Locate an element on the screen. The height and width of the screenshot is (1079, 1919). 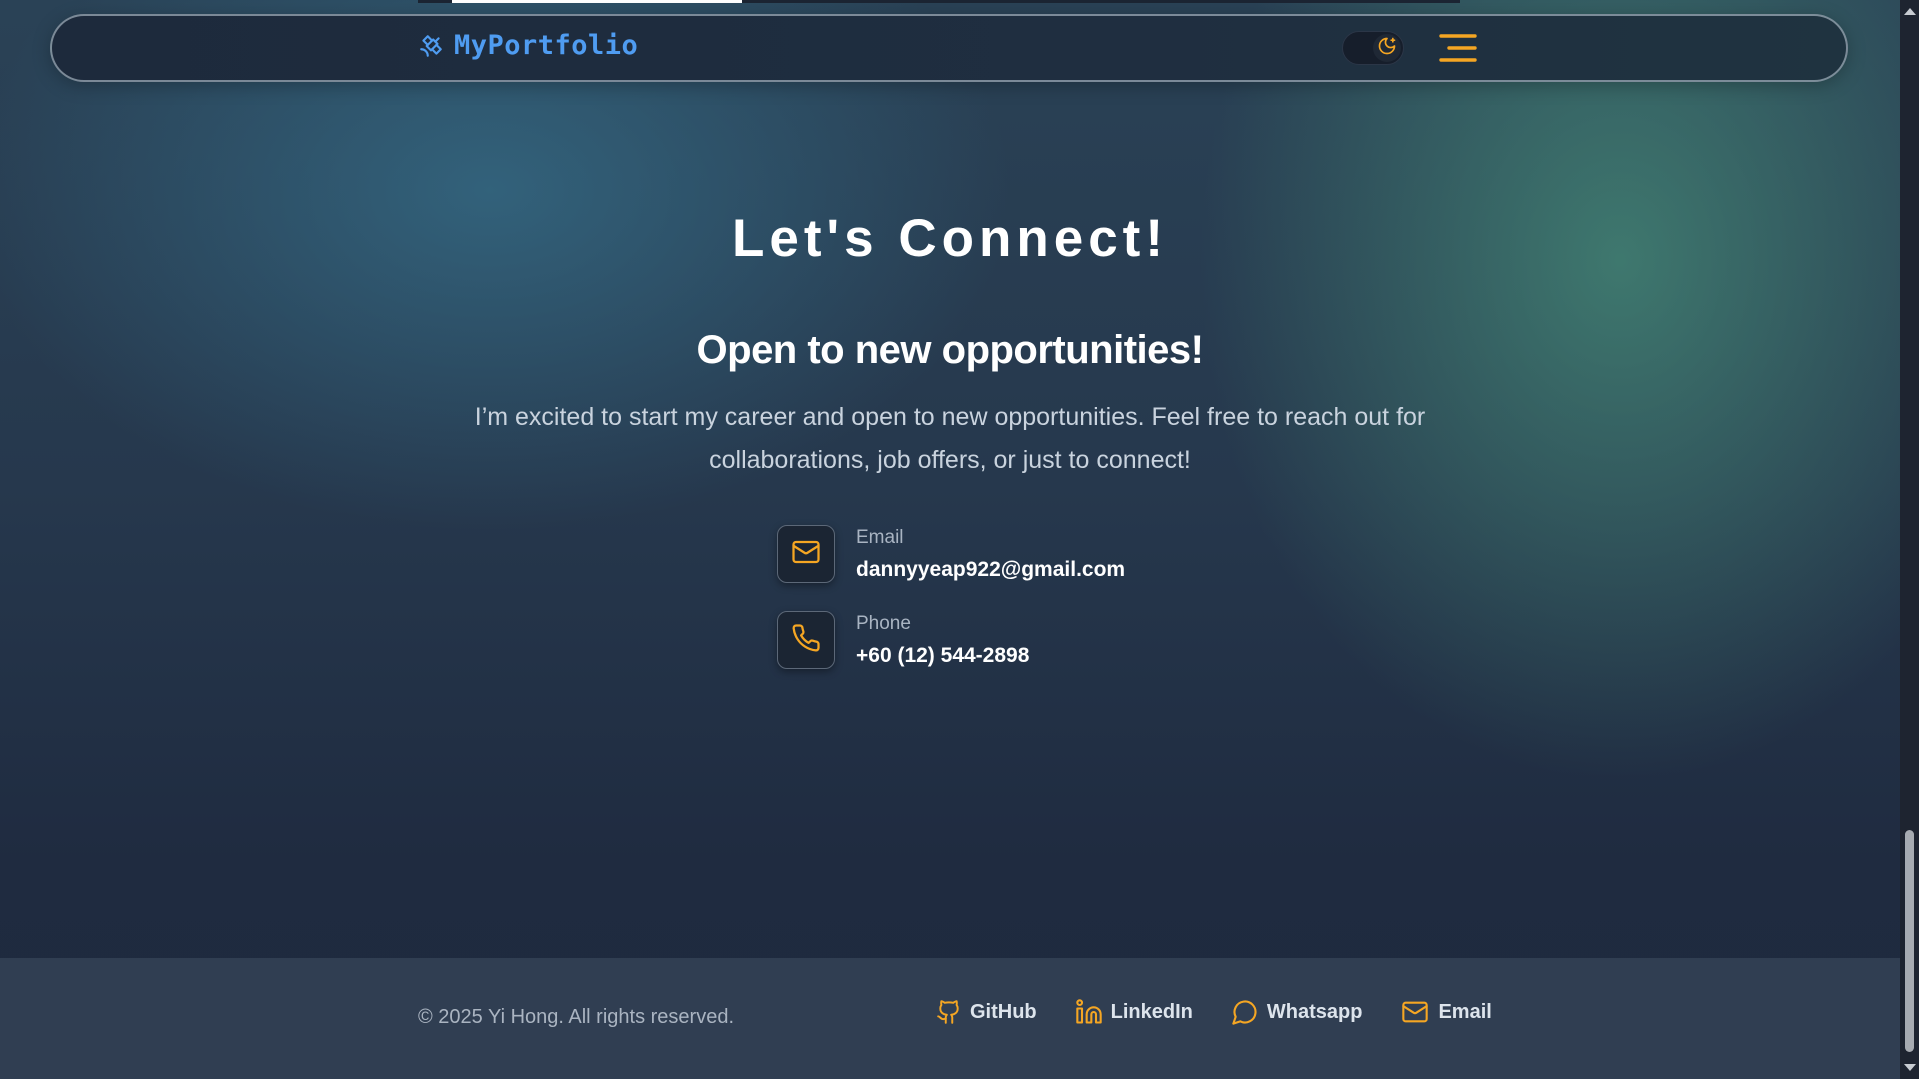
footer-link-whatsapp: Whatsapp is located at coordinates (1297, 1012).